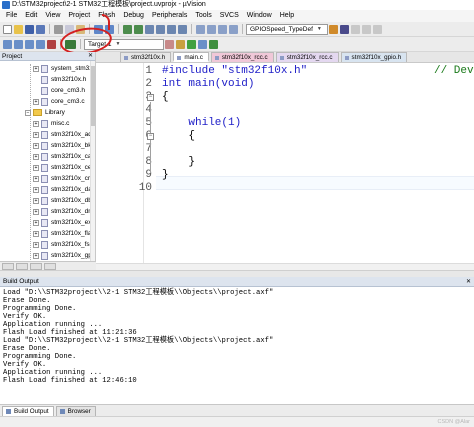 The height and width of the screenshot is (427, 474). What do you see at coordinates (149, 29) in the screenshot?
I see `bookmark-icon` at bounding box center [149, 29].